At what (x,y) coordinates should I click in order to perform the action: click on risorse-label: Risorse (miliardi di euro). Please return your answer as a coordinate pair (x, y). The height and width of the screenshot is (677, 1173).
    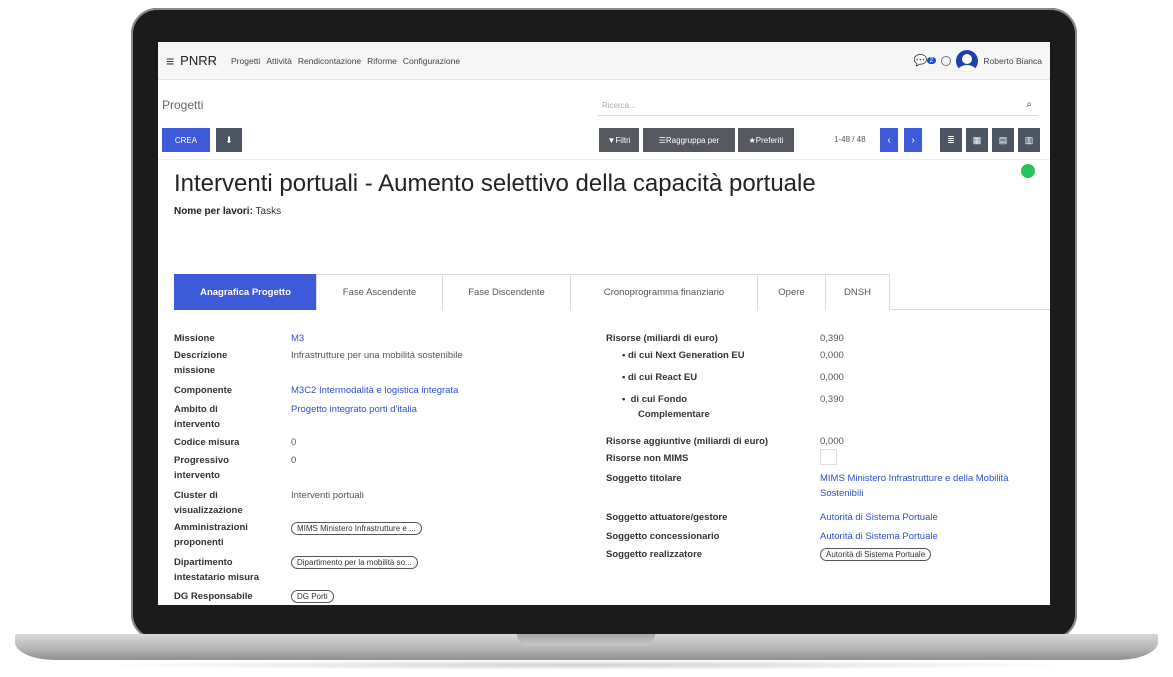
    Looking at the image, I should click on (662, 338).